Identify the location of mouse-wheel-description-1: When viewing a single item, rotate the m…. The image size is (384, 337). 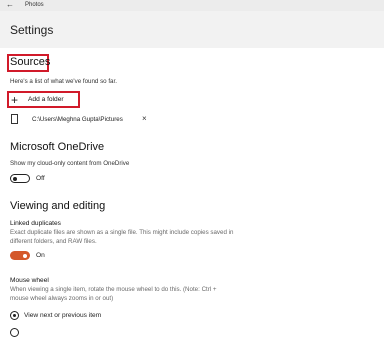
(113, 289).